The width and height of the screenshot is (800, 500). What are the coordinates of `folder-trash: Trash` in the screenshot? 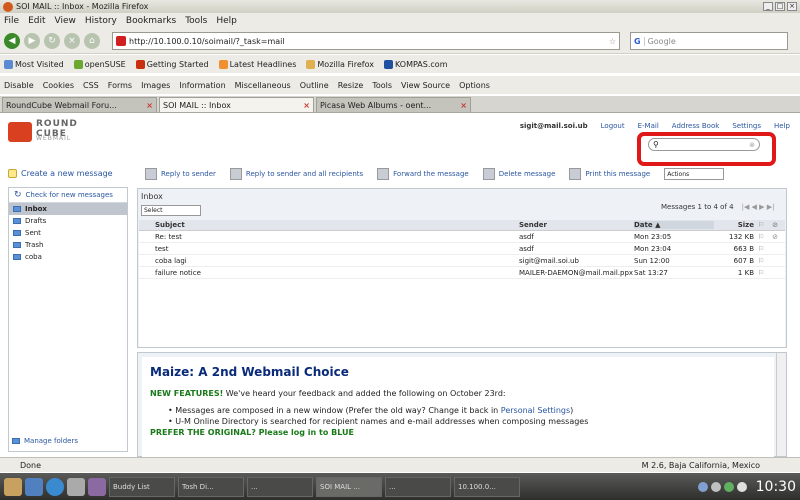 It's located at (68, 245).